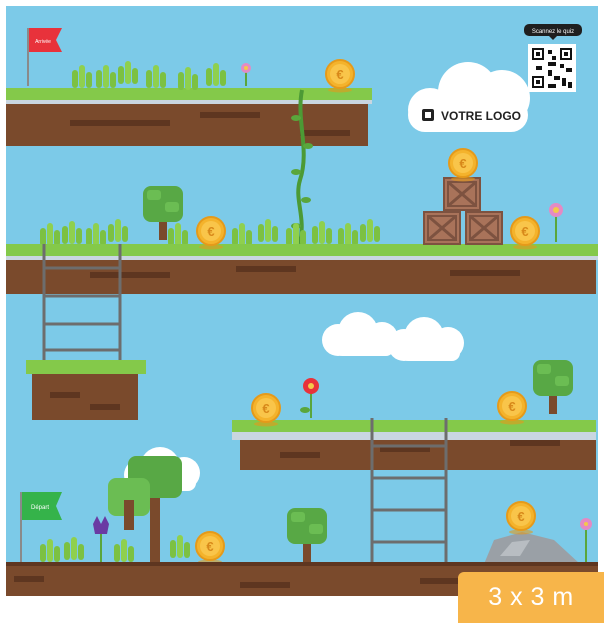 Image resolution: width=604 pixels, height=623 pixels. I want to click on logo-mark-icon, so click(428, 115).